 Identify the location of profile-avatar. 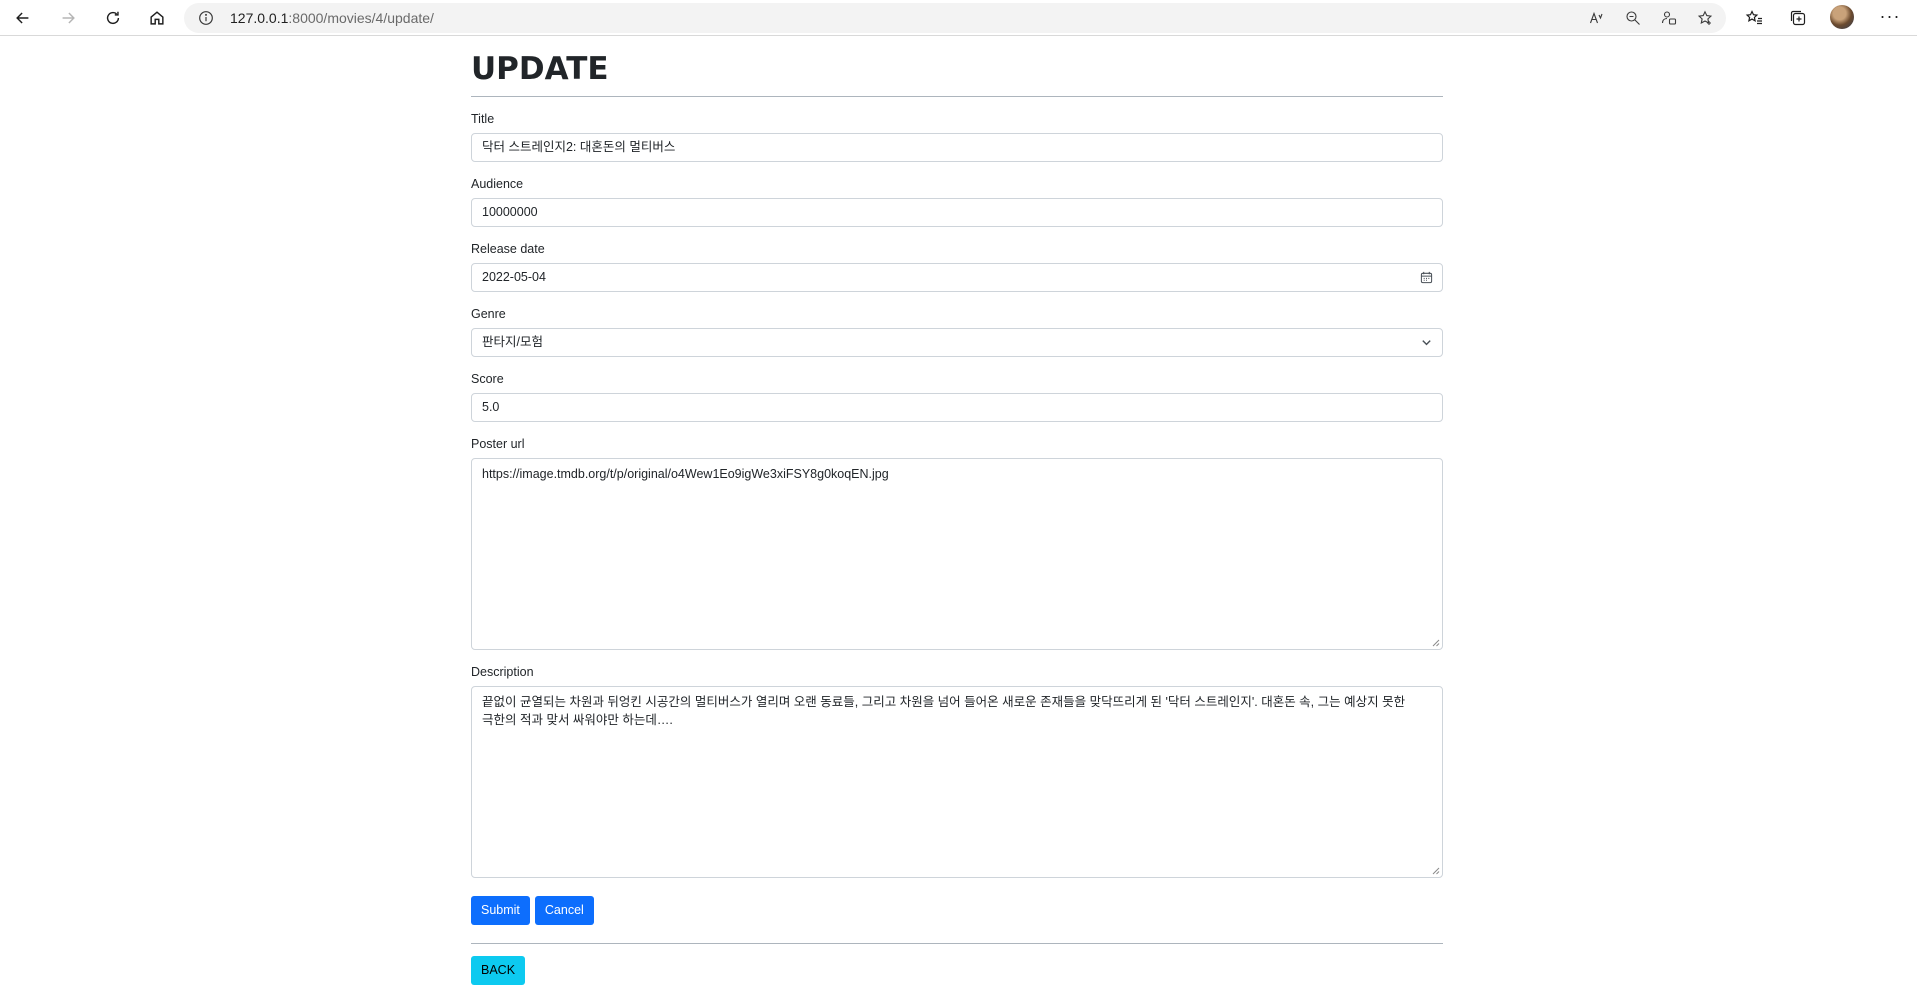
(1842, 17).